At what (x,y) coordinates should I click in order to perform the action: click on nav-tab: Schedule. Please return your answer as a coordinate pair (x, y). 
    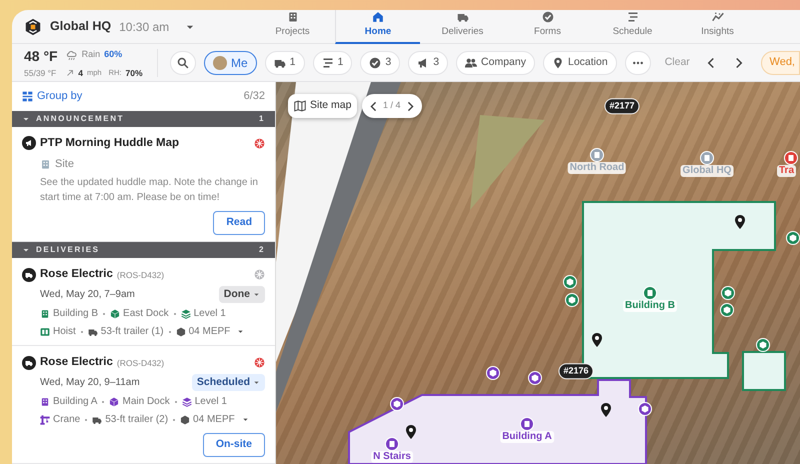
    Looking at the image, I should click on (632, 27).